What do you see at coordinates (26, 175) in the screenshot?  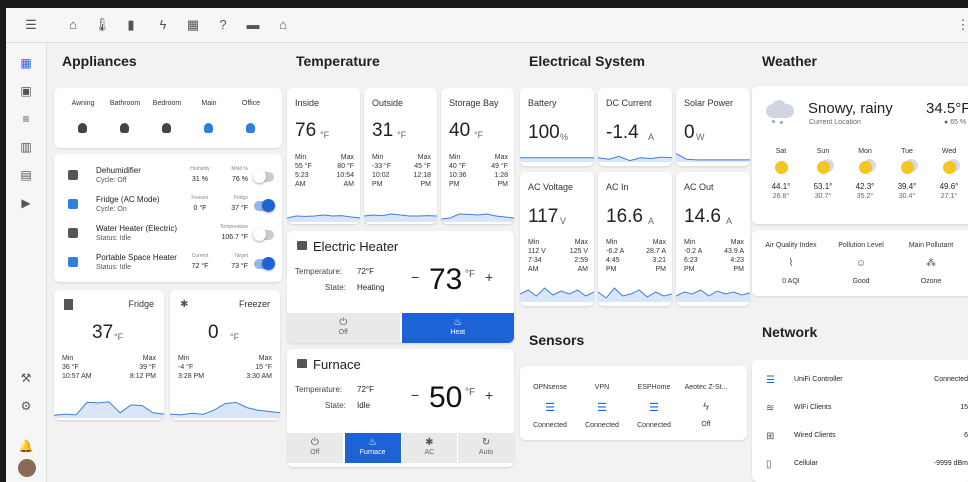 I see `calendar-icon: ▤` at bounding box center [26, 175].